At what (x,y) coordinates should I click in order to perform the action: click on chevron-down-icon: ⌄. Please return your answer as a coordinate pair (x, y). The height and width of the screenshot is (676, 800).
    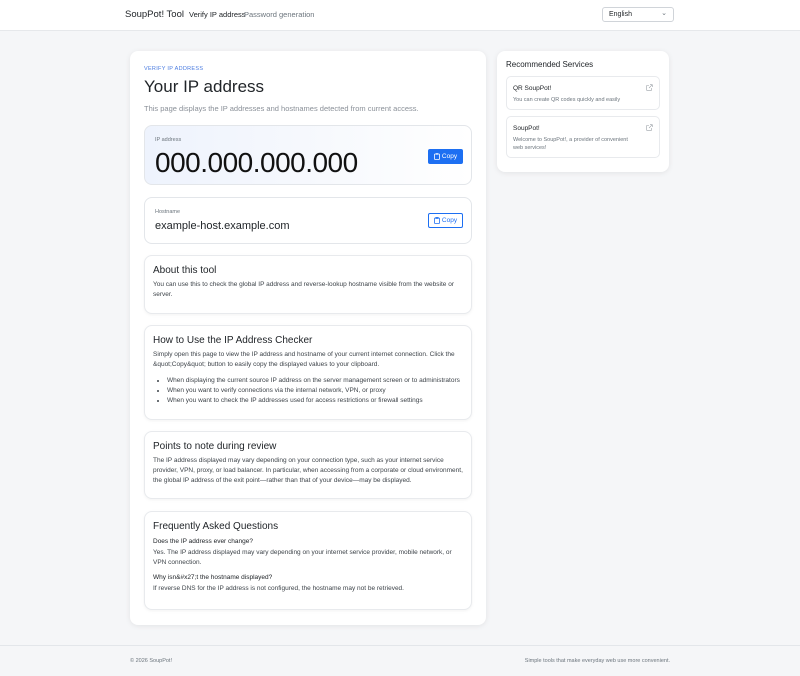
    Looking at the image, I should click on (664, 13).